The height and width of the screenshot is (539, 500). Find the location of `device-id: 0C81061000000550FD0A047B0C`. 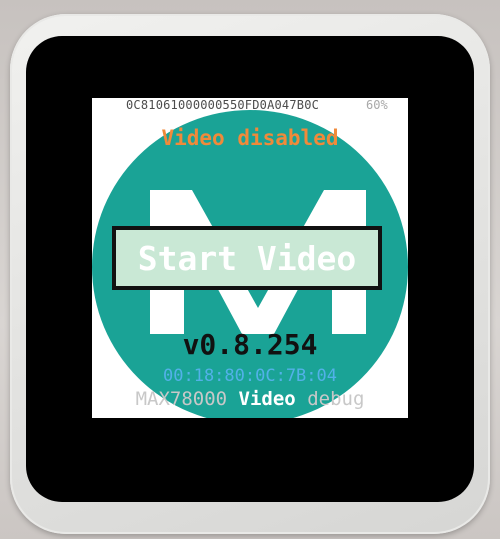

device-id: 0C81061000000550FD0A047B0C is located at coordinates (223, 105).